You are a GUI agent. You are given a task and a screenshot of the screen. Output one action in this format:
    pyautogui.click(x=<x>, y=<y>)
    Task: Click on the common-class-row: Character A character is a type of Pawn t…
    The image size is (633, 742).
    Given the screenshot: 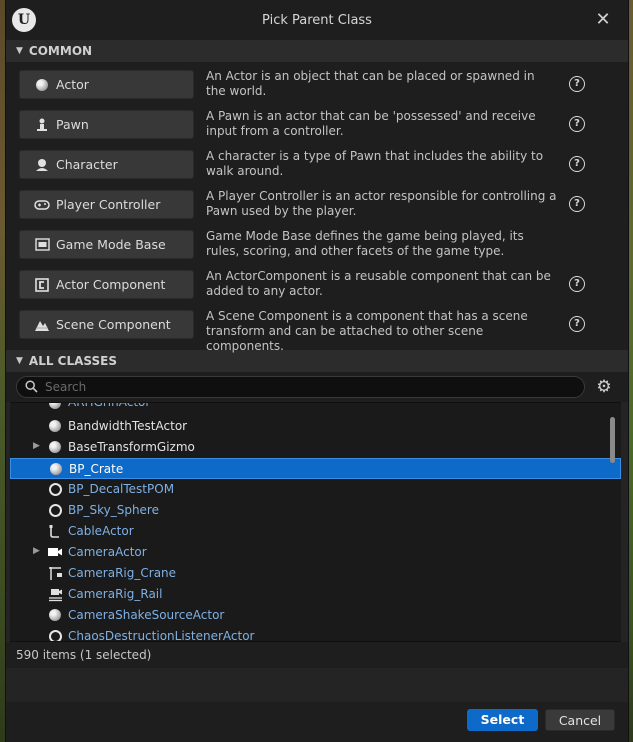 What is the action you would take?
    pyautogui.click(x=317, y=168)
    